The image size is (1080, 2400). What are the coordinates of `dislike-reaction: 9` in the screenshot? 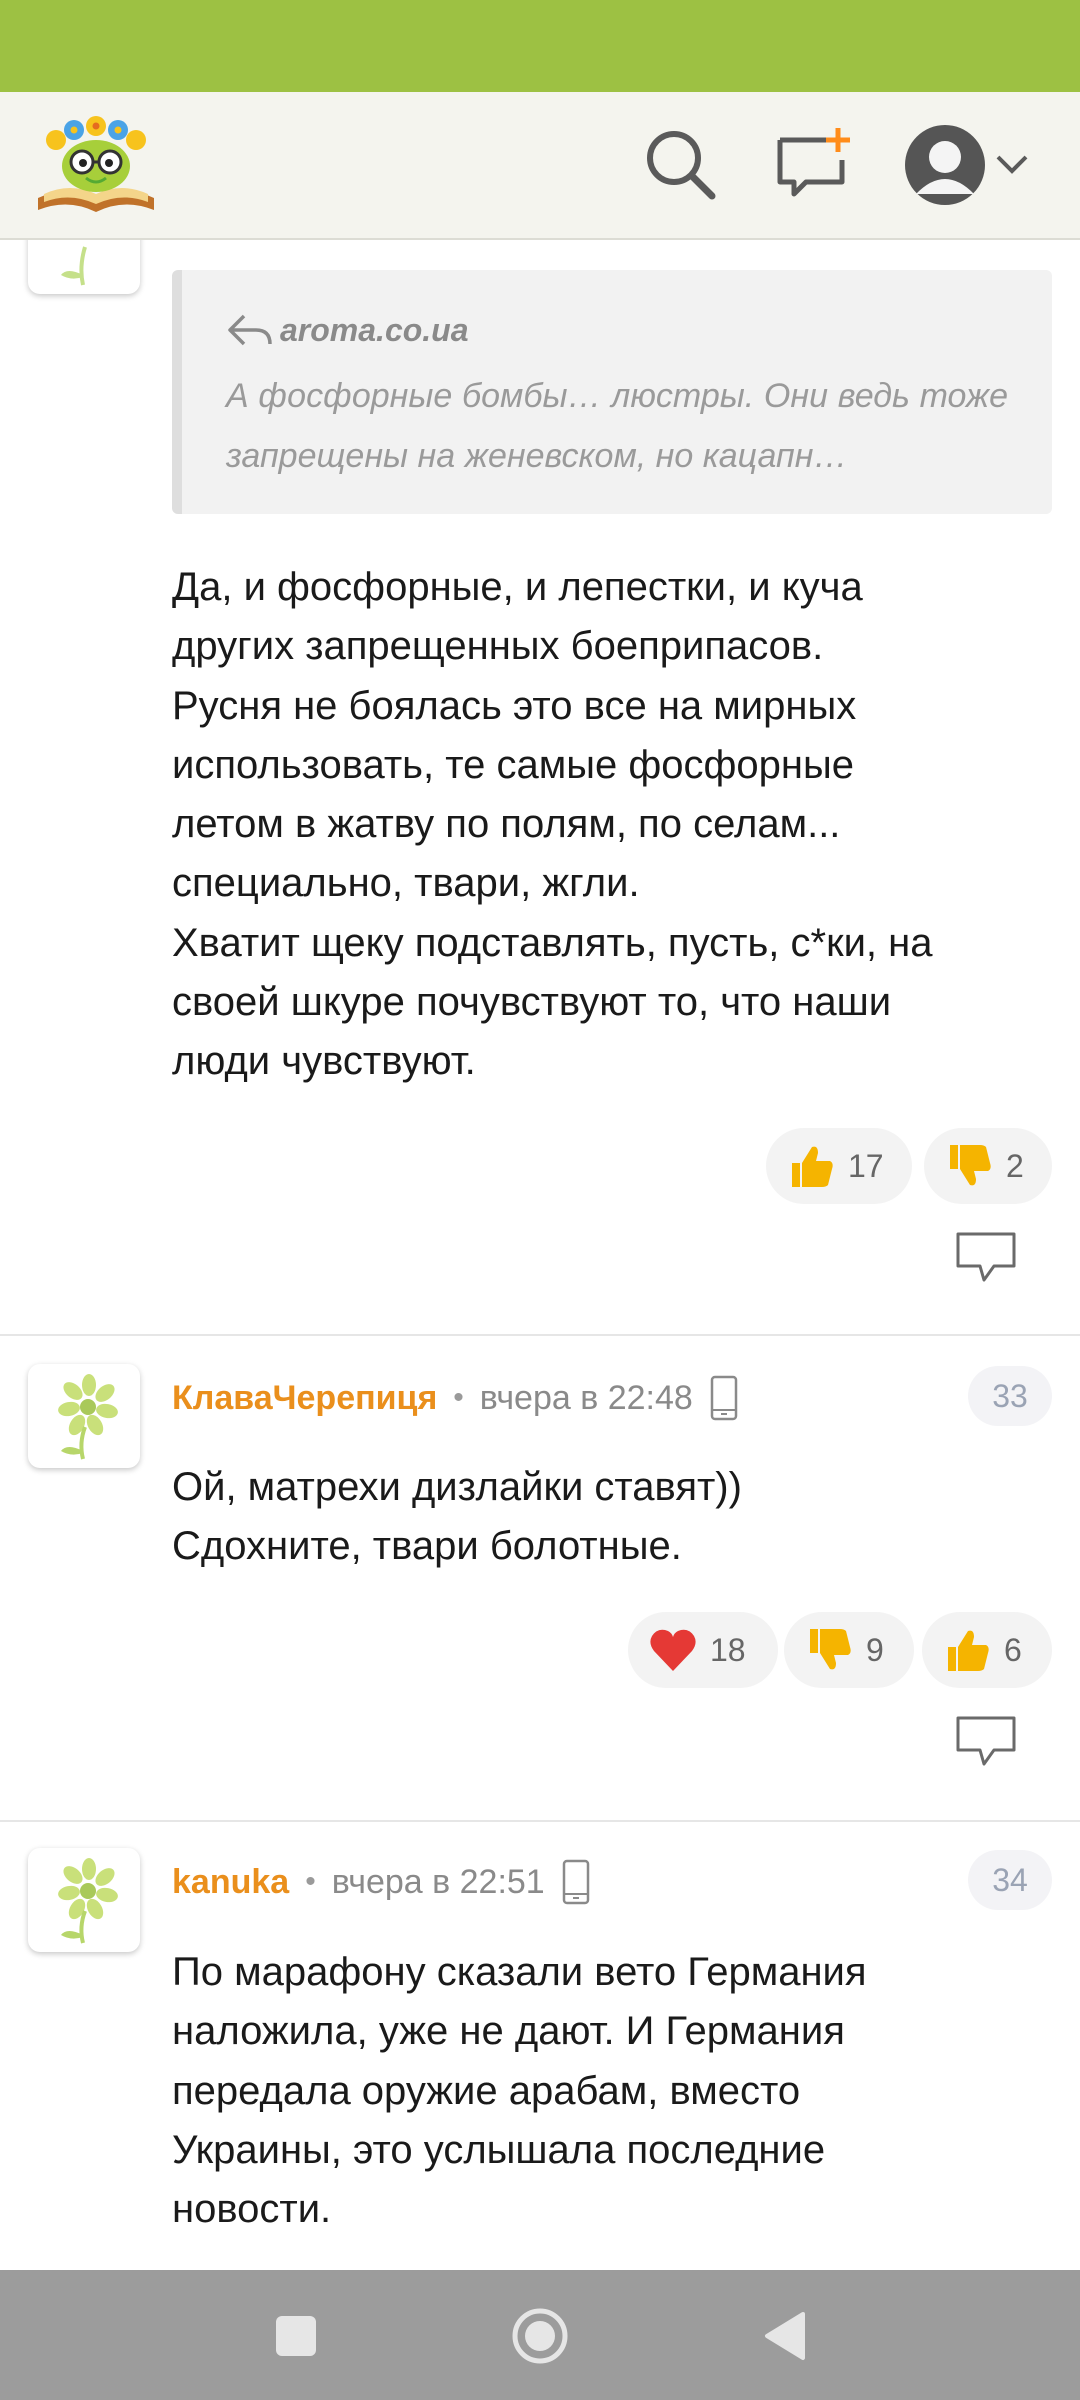 It's located at (849, 1650).